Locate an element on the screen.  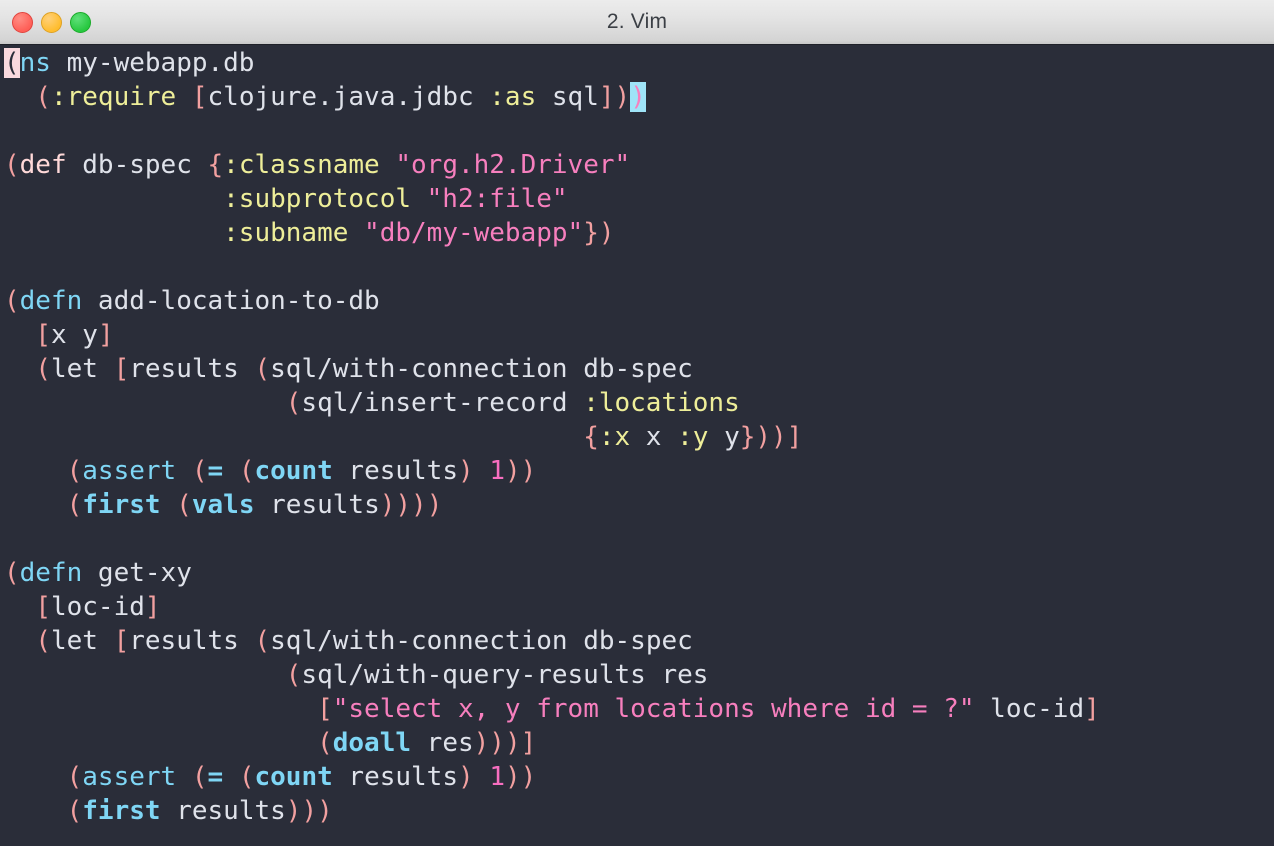
code-line: [x y] is located at coordinates (637, 335).